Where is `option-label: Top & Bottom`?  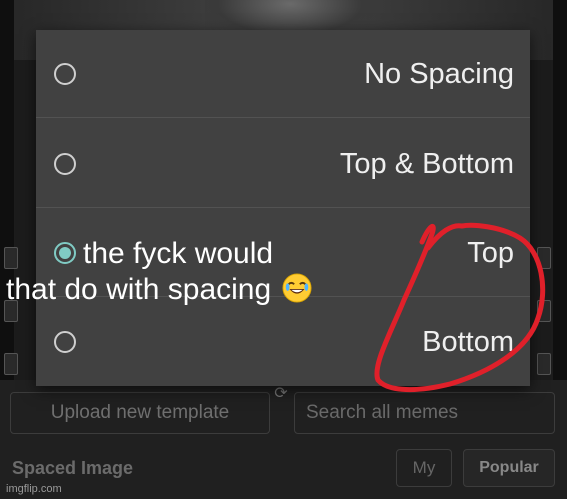 option-label: Top & Bottom is located at coordinates (426, 164).